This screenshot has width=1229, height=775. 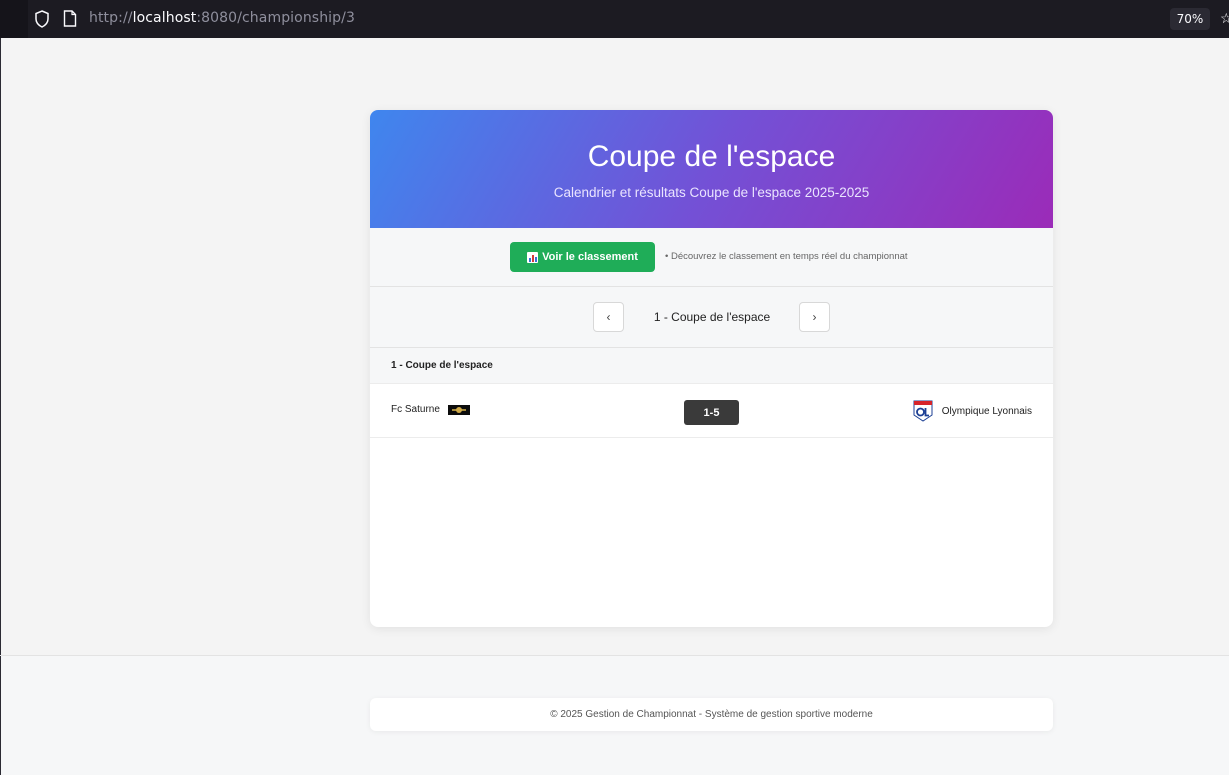 What do you see at coordinates (164, 18) in the screenshot?
I see `url-host: localhost` at bounding box center [164, 18].